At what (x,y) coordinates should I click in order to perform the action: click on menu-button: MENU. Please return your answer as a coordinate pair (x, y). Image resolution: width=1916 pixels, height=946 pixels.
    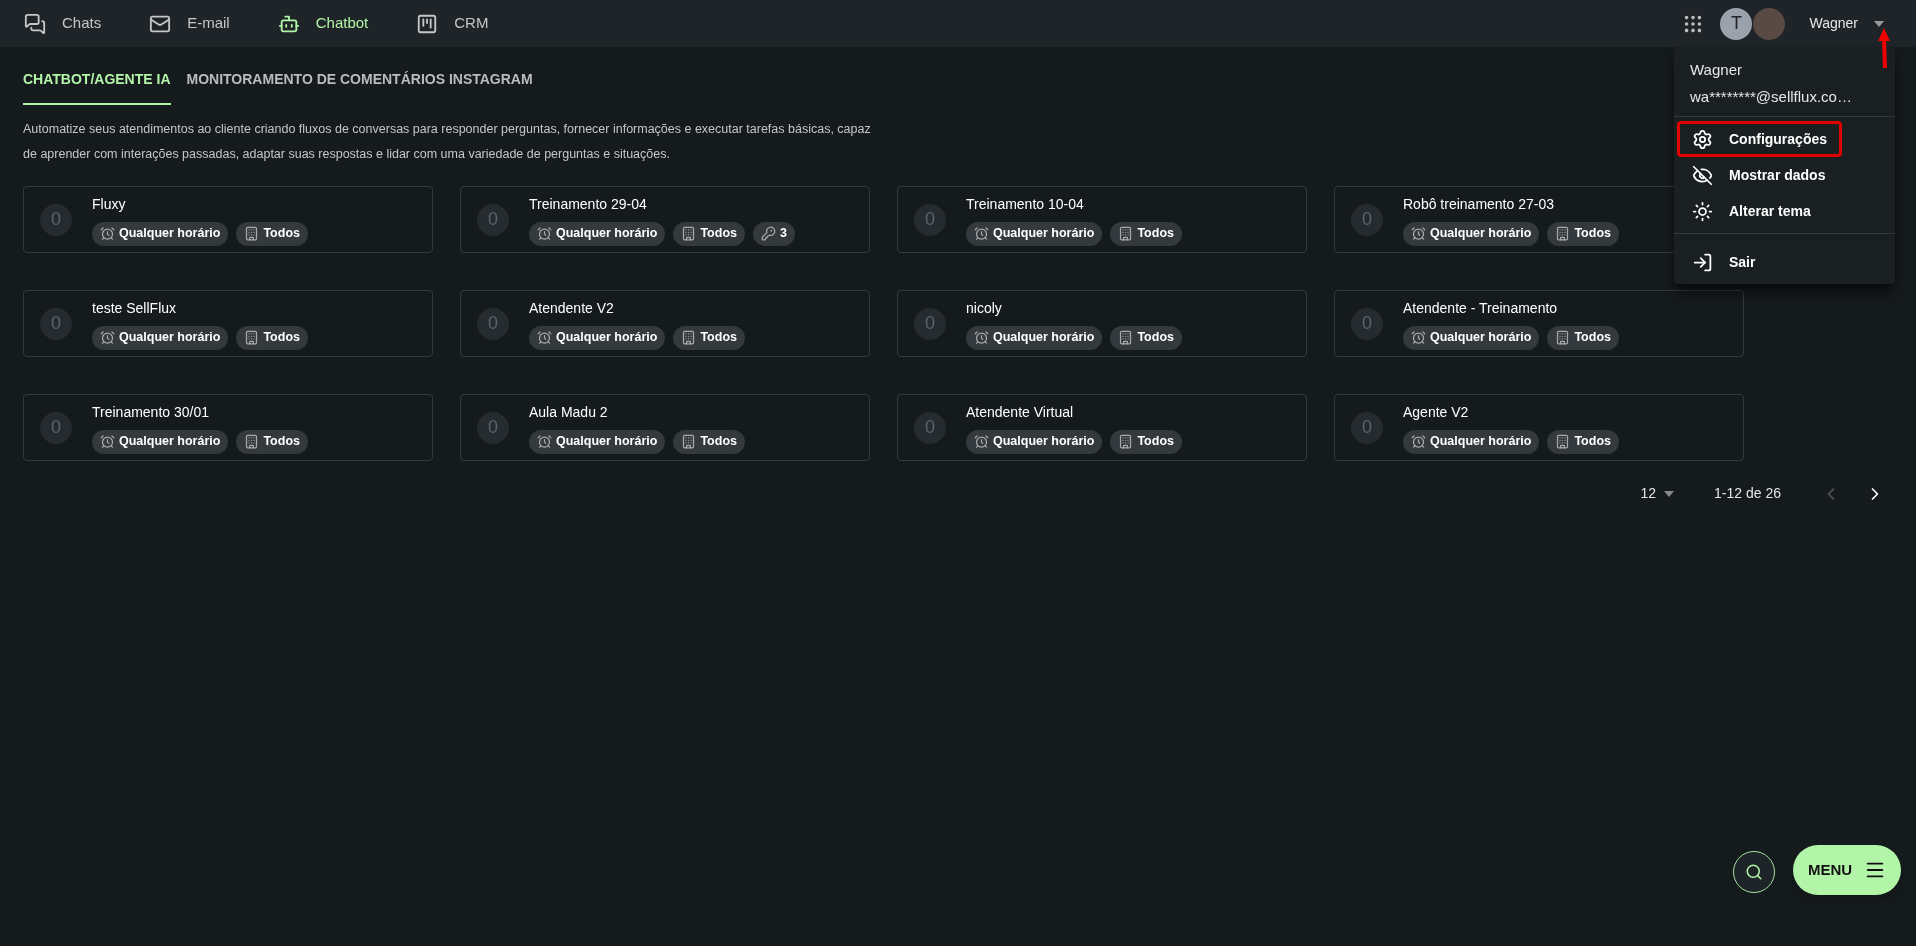
    Looking at the image, I should click on (1847, 870).